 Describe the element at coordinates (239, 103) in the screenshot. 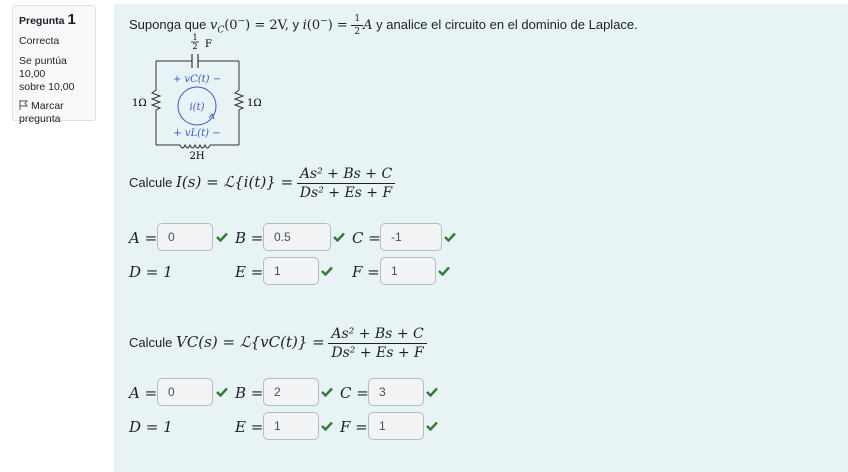

I see `resistor-right` at that location.